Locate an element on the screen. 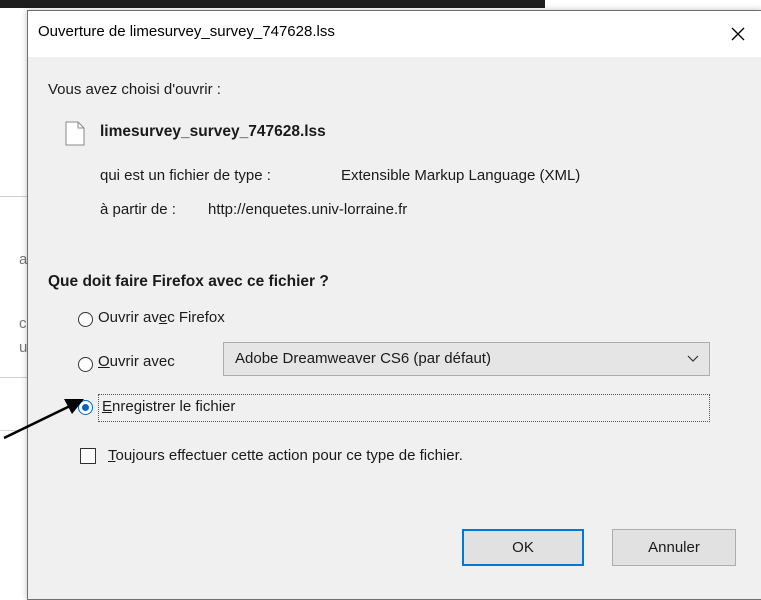 This screenshot has width=761, height=600. option-open-with-app-label: Ouvrir avec is located at coordinates (136, 361).